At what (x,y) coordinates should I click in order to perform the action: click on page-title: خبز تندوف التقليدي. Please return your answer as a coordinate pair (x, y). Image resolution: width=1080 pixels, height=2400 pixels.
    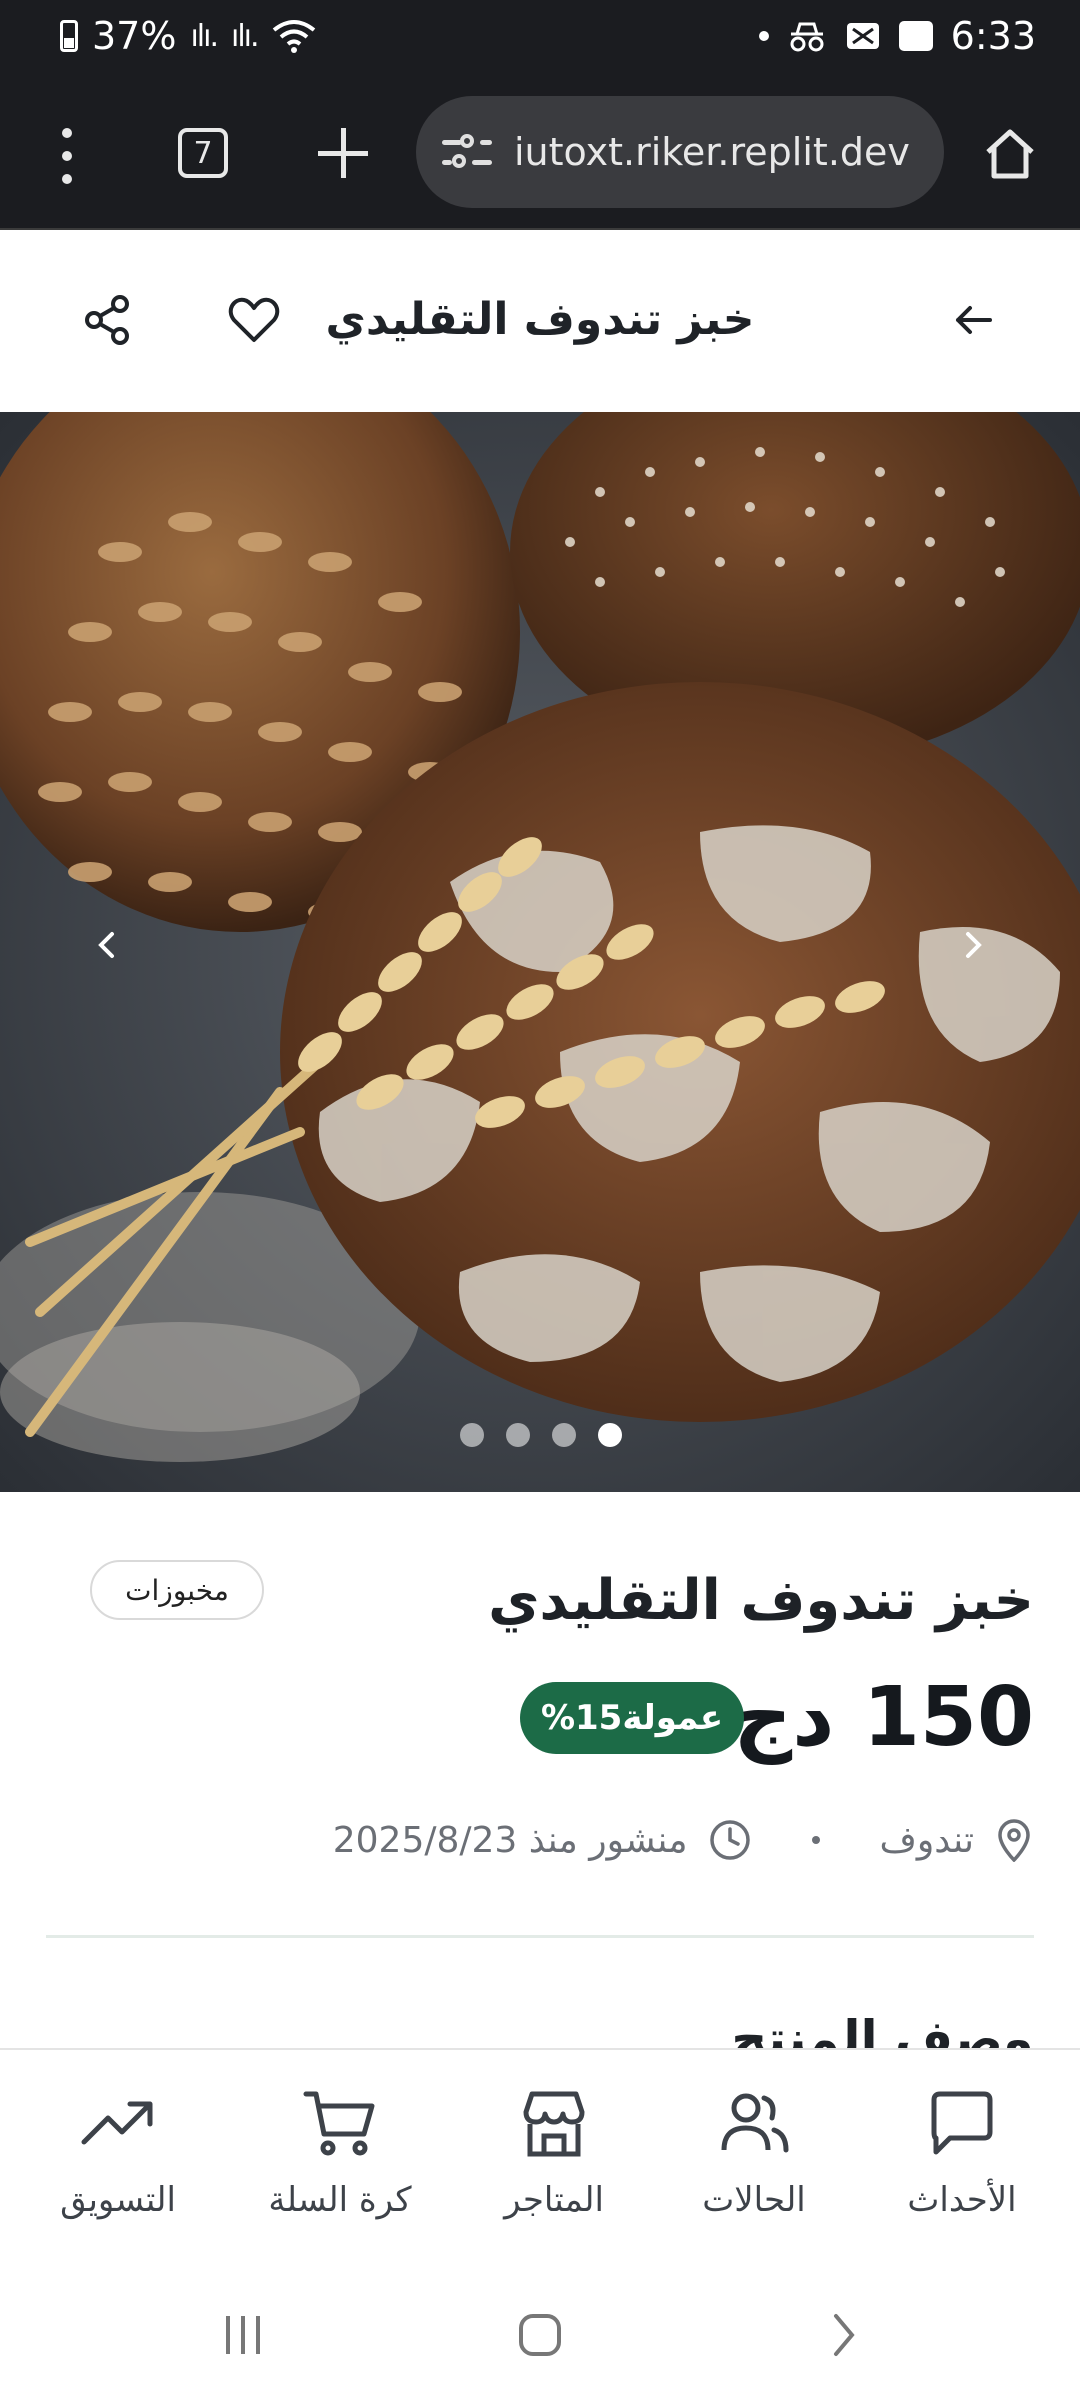
    Looking at the image, I should click on (540, 319).